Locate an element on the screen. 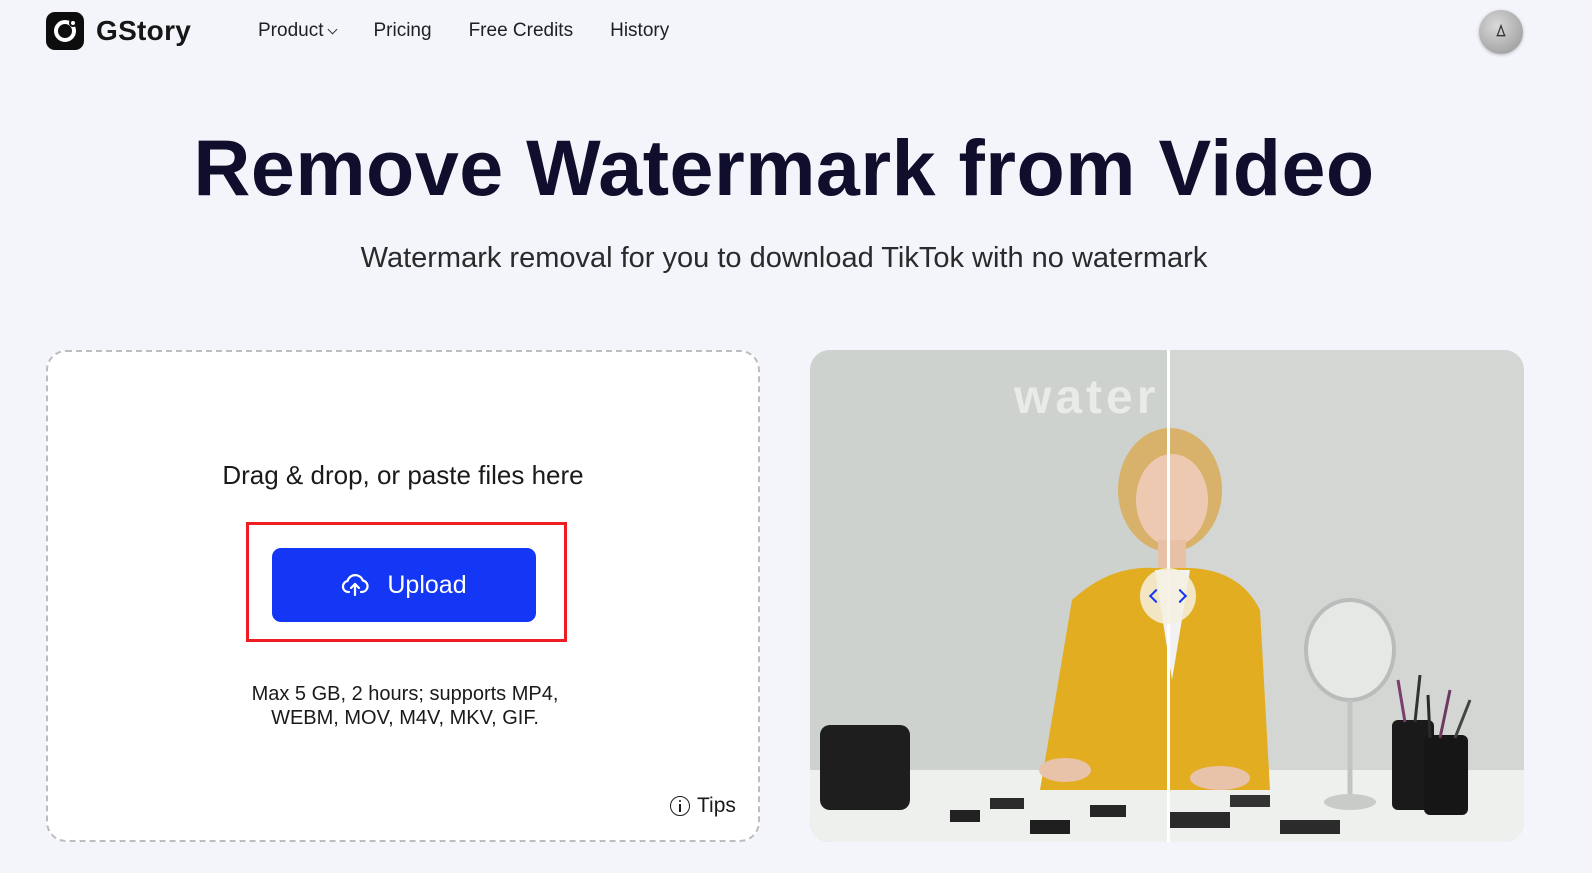 This screenshot has width=1592, height=873. tips-label: Tips is located at coordinates (716, 805).